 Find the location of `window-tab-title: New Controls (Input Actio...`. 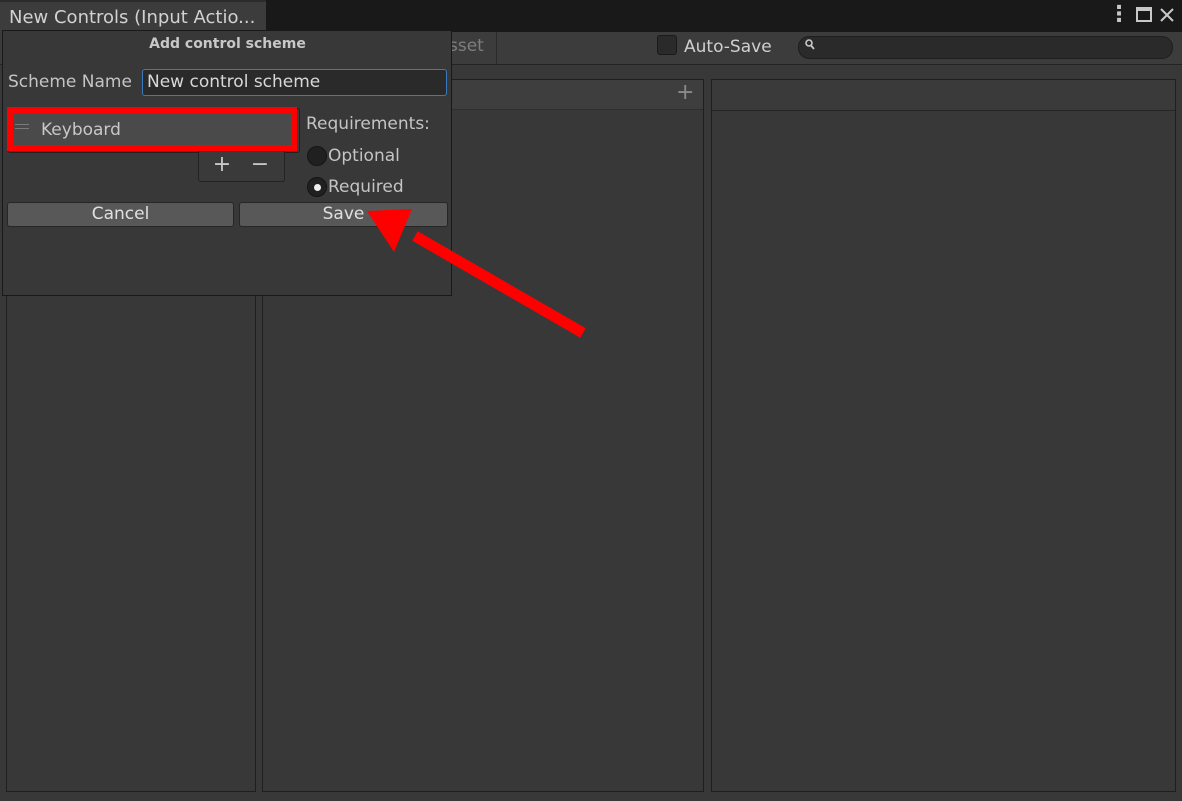

window-tab-title: New Controls (Input Actio... is located at coordinates (133, 16).